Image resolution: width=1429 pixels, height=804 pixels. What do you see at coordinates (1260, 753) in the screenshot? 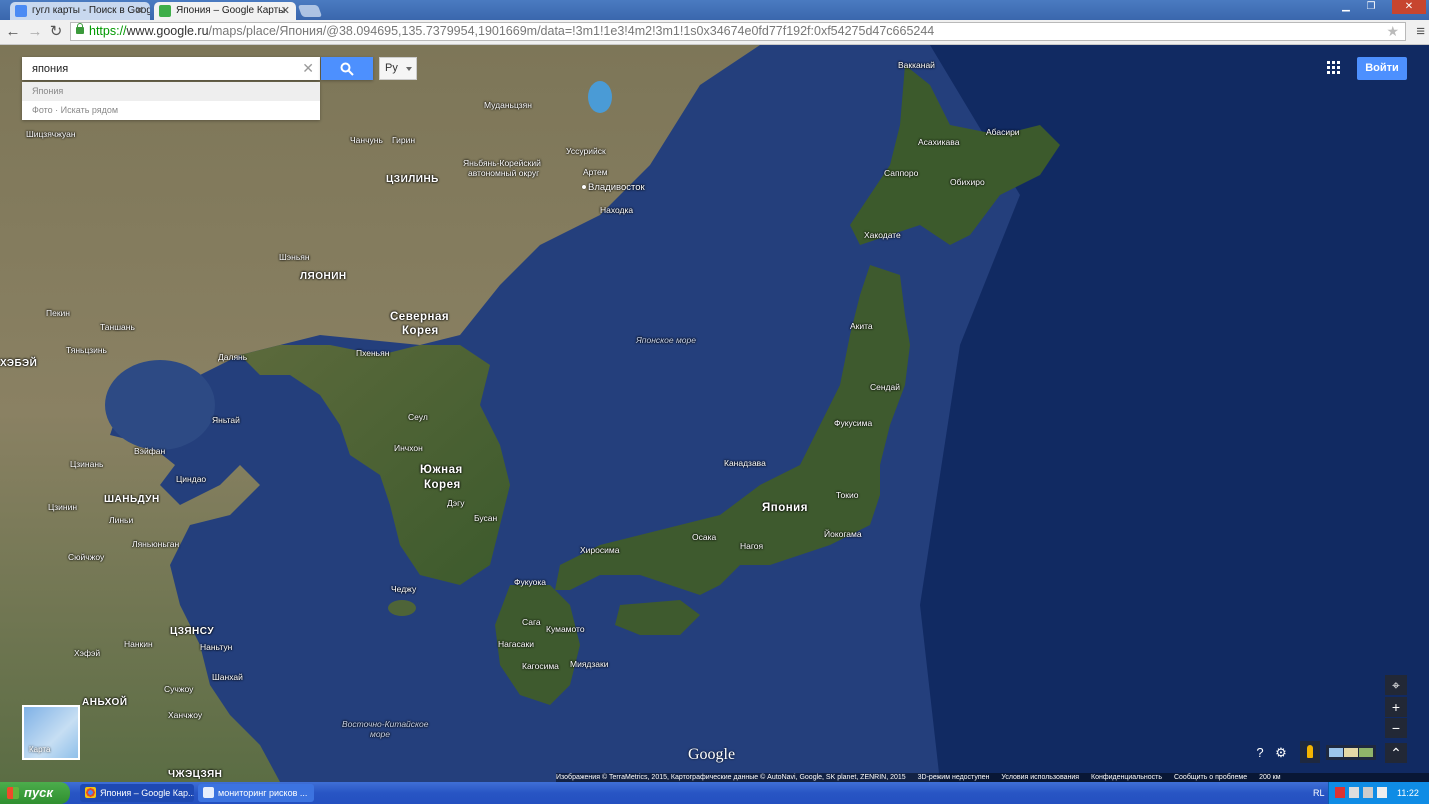
I see `help-icon: ?` at bounding box center [1260, 753].